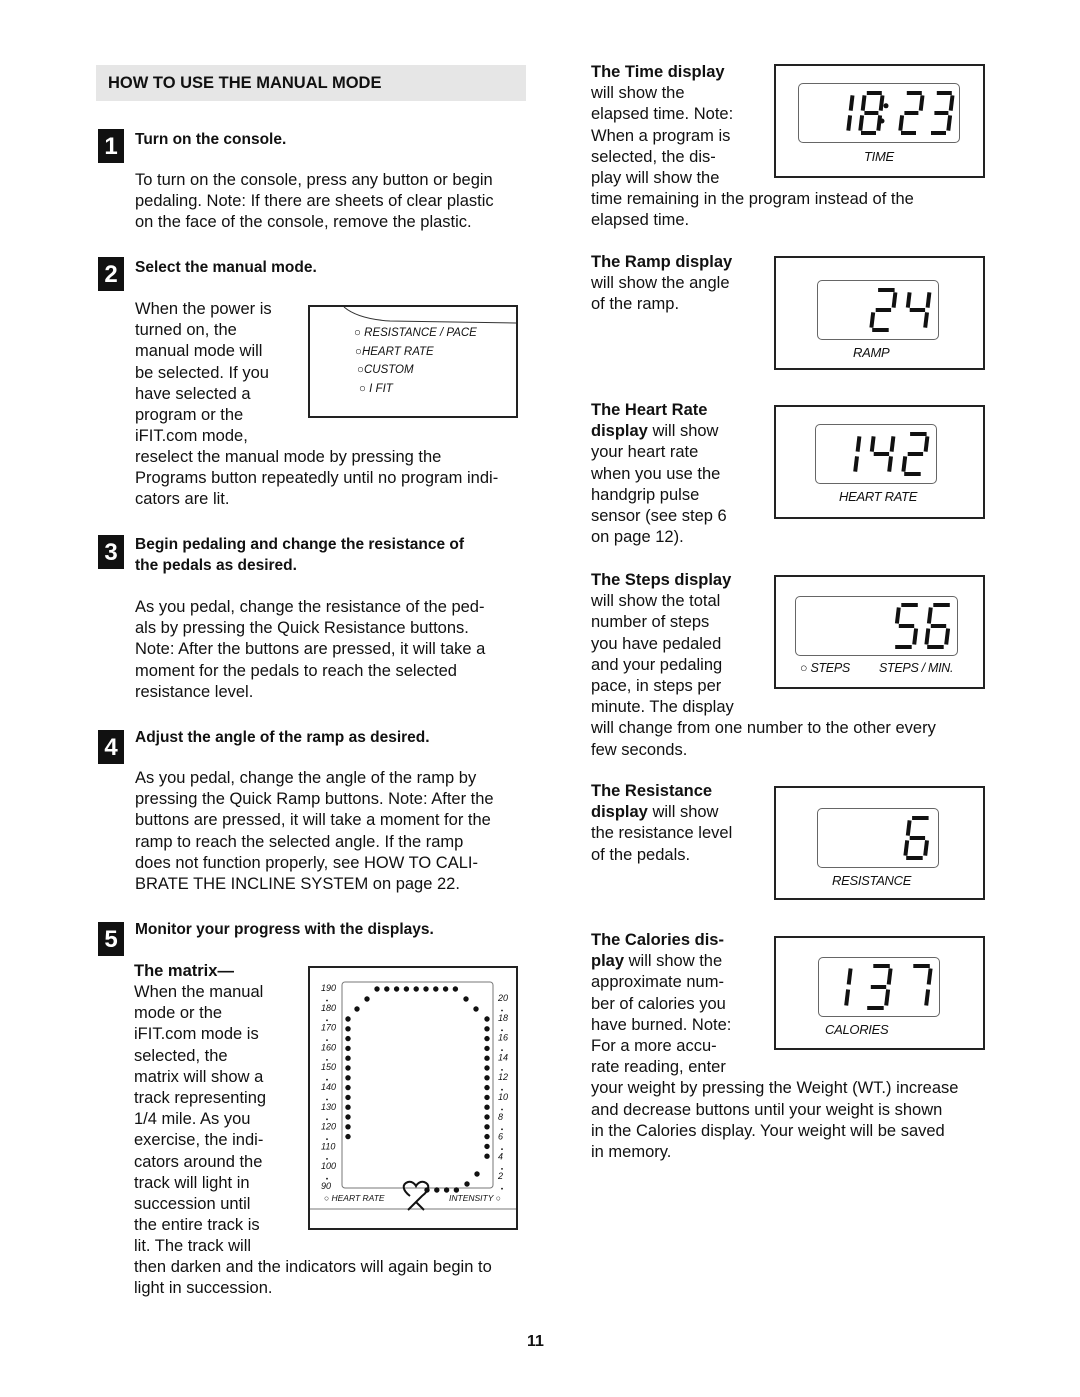 This screenshot has width=1080, height=1397. What do you see at coordinates (916, 838) in the screenshot?
I see `resistance-value-segments` at bounding box center [916, 838].